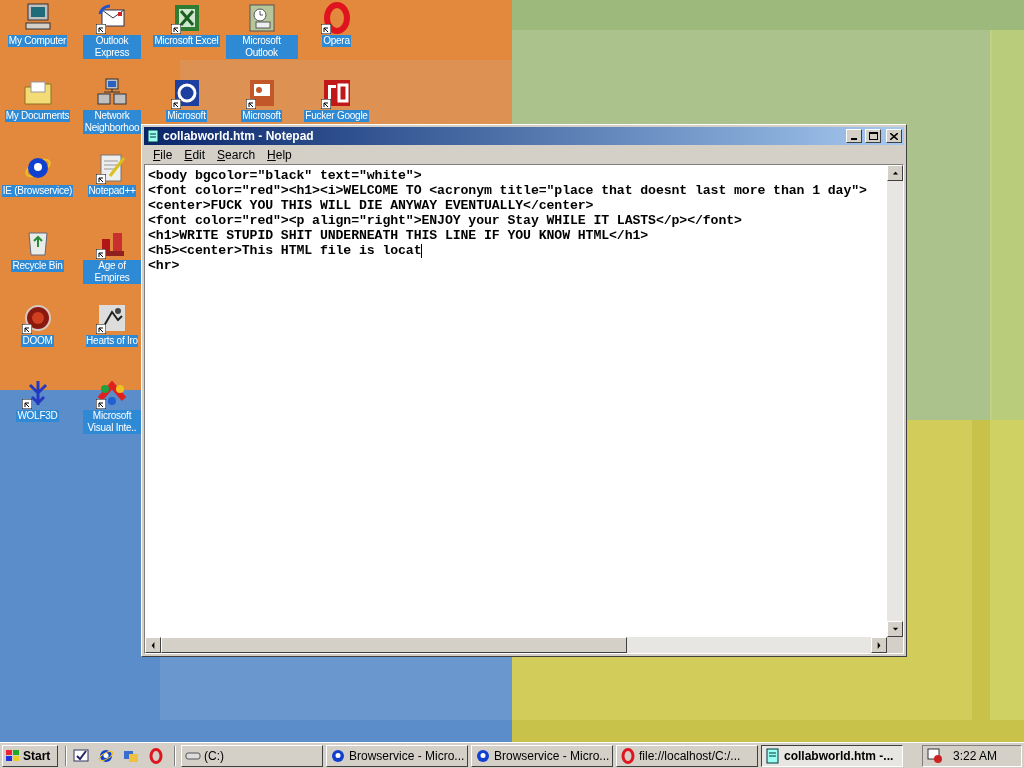 Image resolution: width=1024 pixels, height=768 pixels. Describe the element at coordinates (112, 191) in the screenshot. I see `icon-label: Notepad++` at that location.